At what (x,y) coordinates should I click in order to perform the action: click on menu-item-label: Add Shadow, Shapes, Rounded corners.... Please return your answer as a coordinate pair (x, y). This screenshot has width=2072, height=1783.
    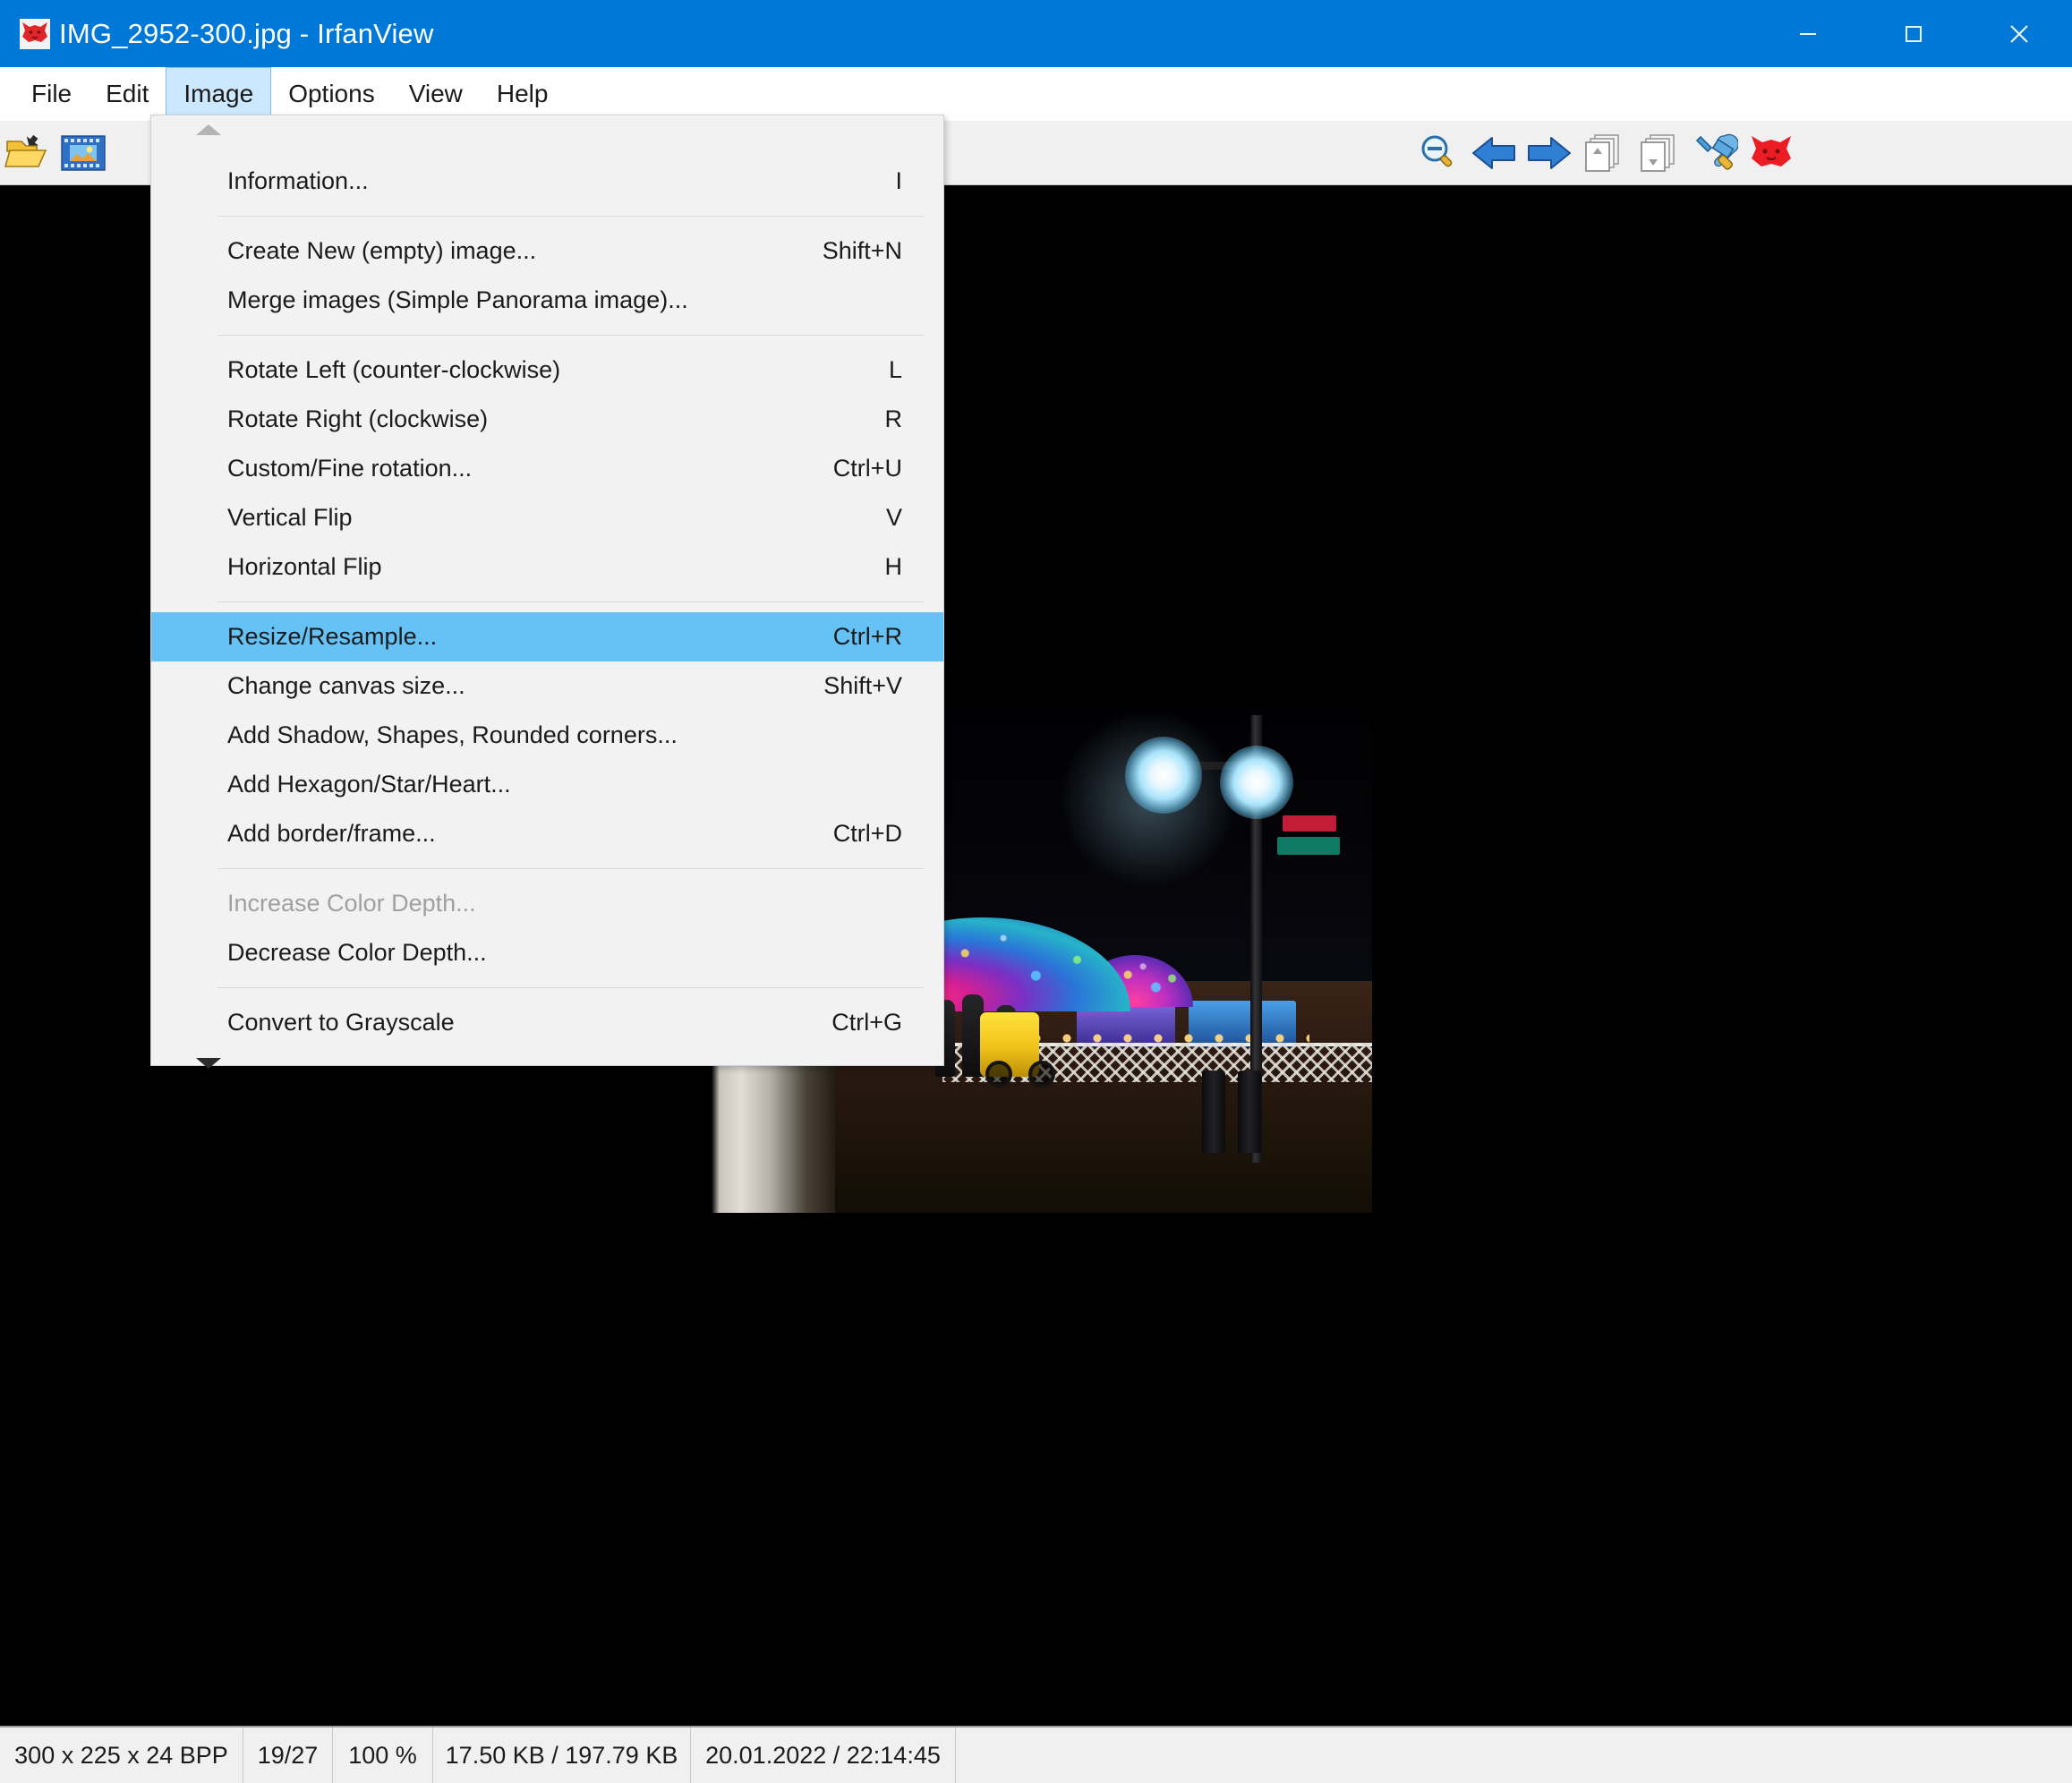
    Looking at the image, I should click on (453, 735).